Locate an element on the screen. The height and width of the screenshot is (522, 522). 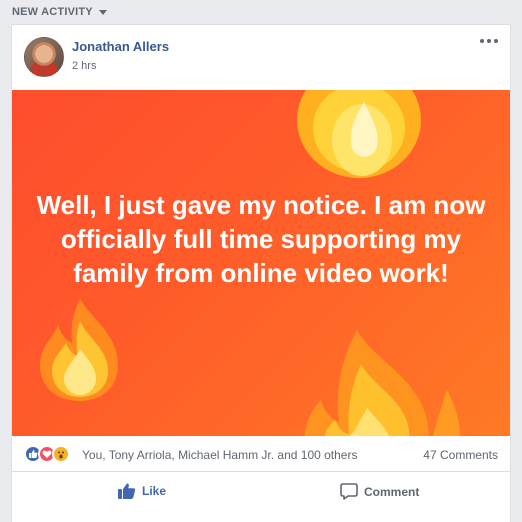
wow-reaction-icon is located at coordinates (61, 454).